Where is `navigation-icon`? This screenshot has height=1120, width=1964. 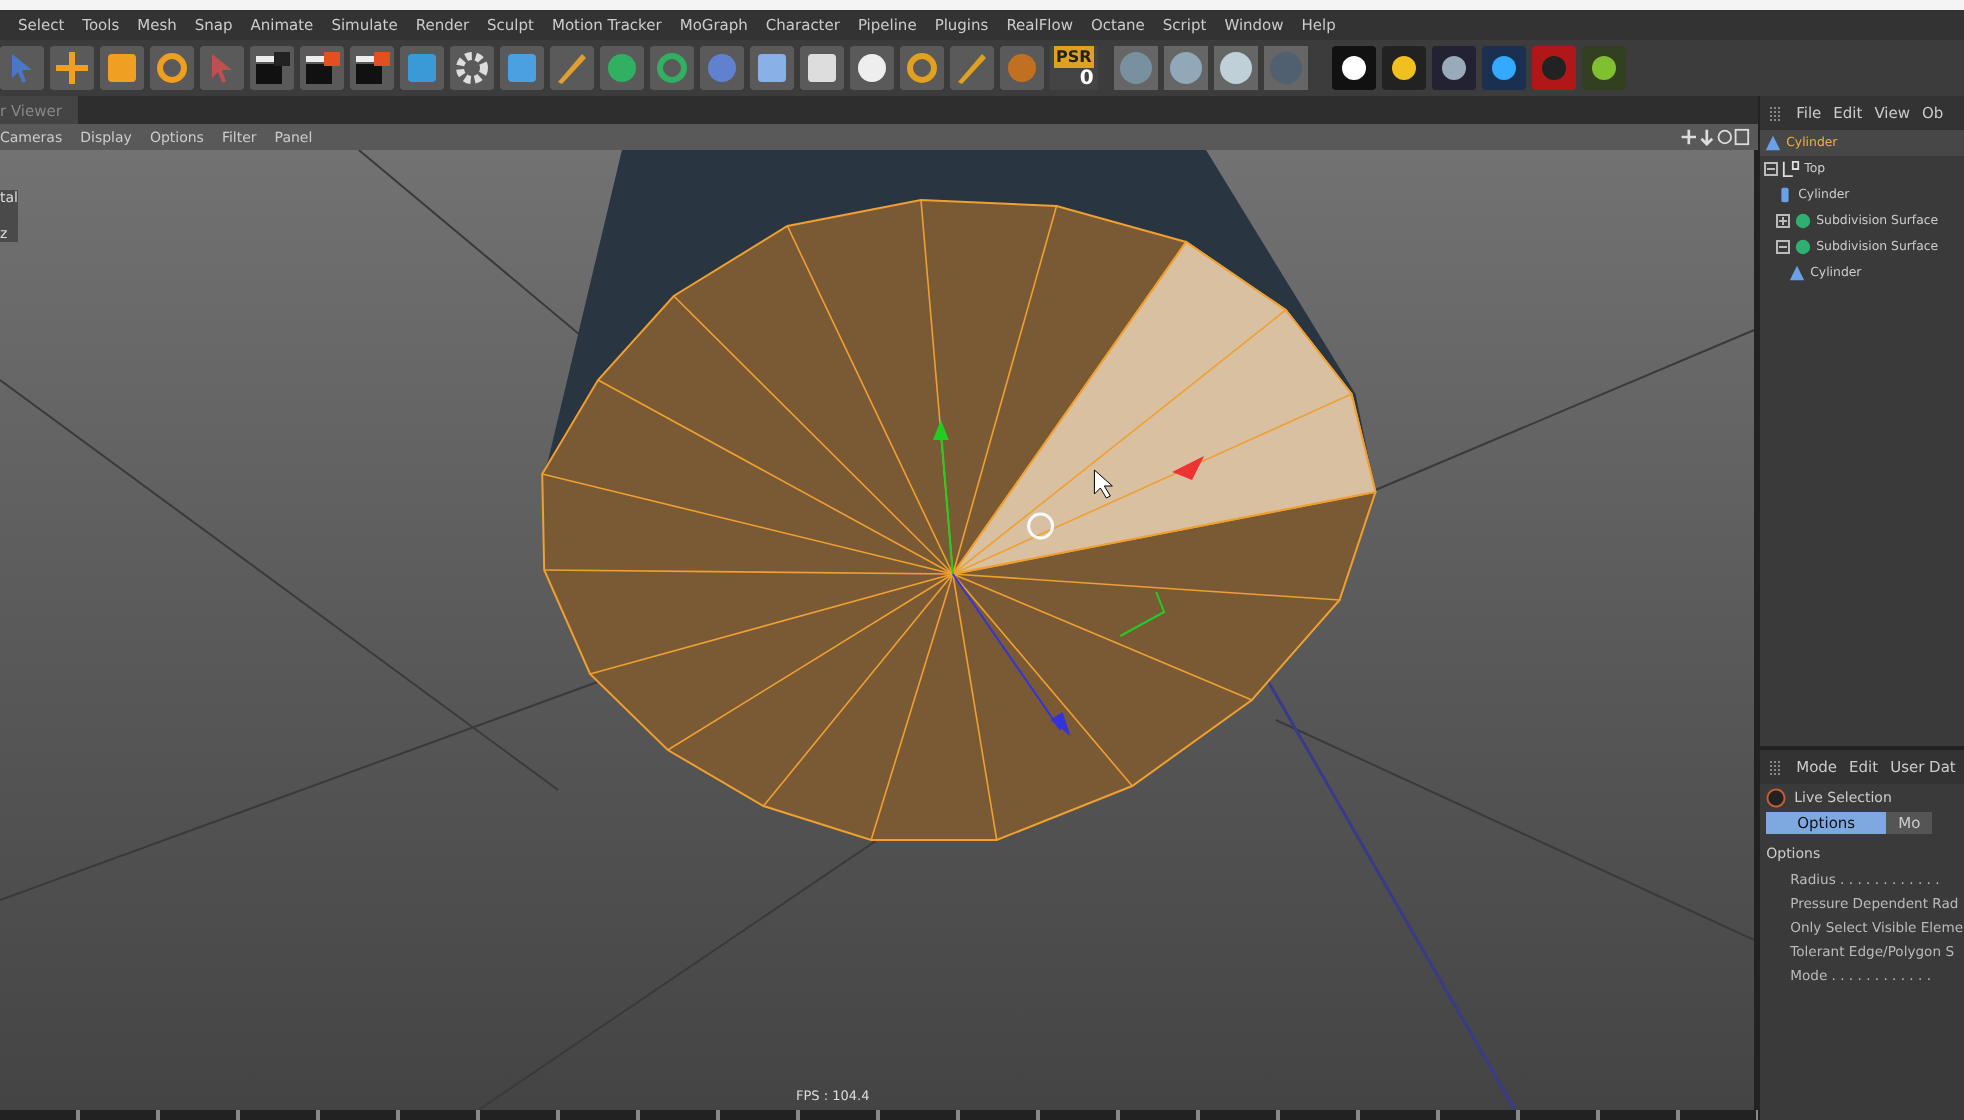
navigation-icon is located at coordinates (1714, 137).